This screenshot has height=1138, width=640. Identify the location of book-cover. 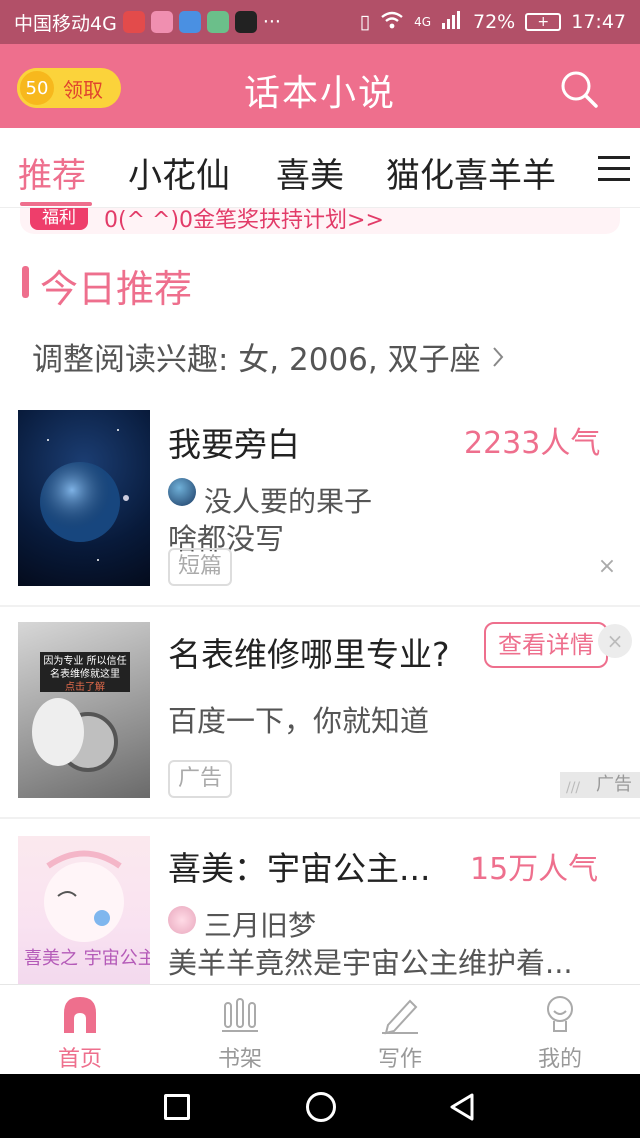
(84, 498).